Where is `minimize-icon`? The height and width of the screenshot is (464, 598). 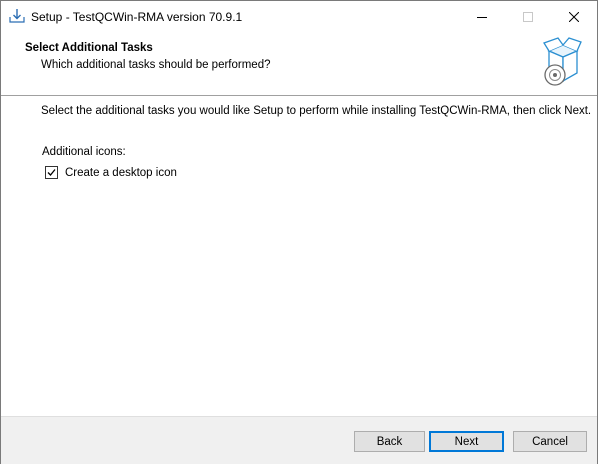
minimize-icon is located at coordinates (482, 17).